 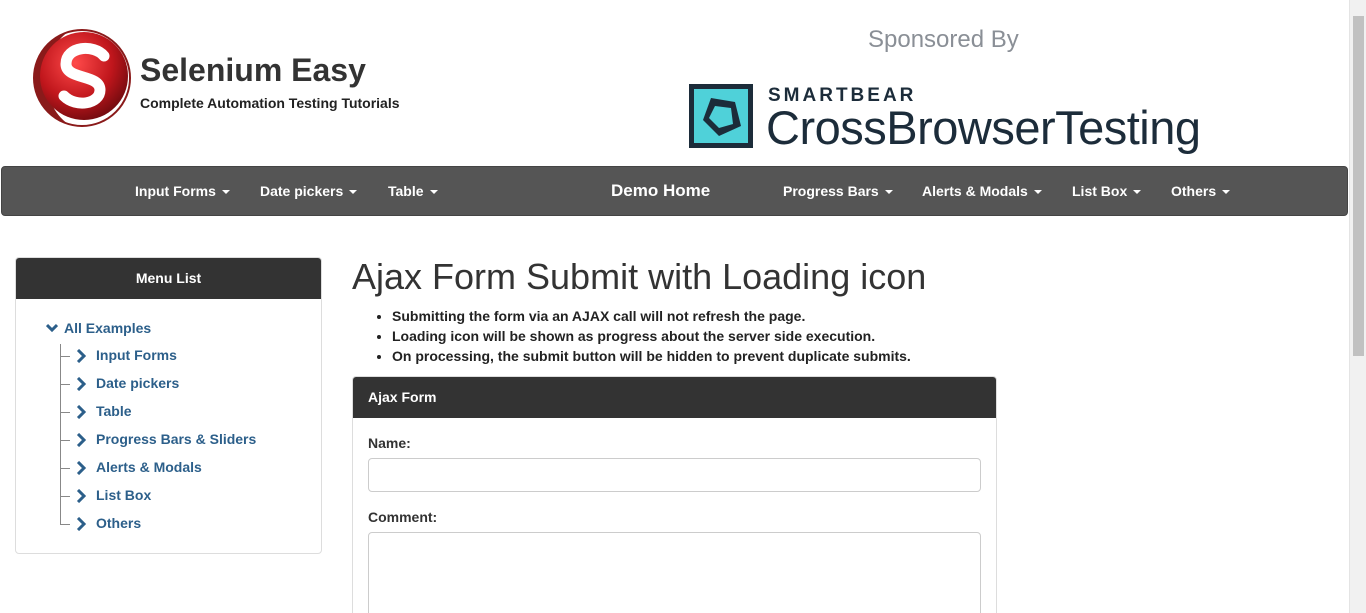 What do you see at coordinates (253, 70) in the screenshot?
I see `brand-title: Selenium Easy` at bounding box center [253, 70].